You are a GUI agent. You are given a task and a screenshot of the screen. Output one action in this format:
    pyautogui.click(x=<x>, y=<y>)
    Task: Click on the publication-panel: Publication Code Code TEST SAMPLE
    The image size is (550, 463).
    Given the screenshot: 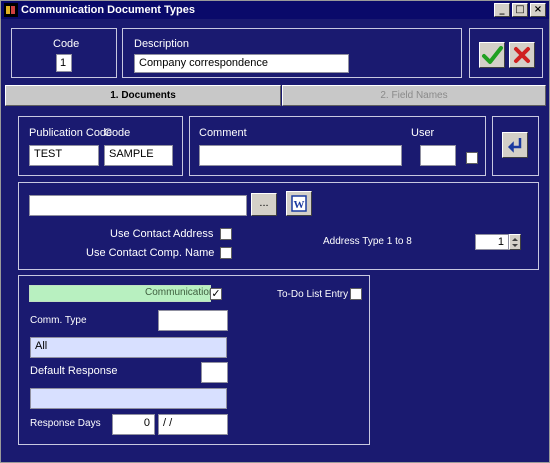 What is the action you would take?
    pyautogui.click(x=100, y=146)
    